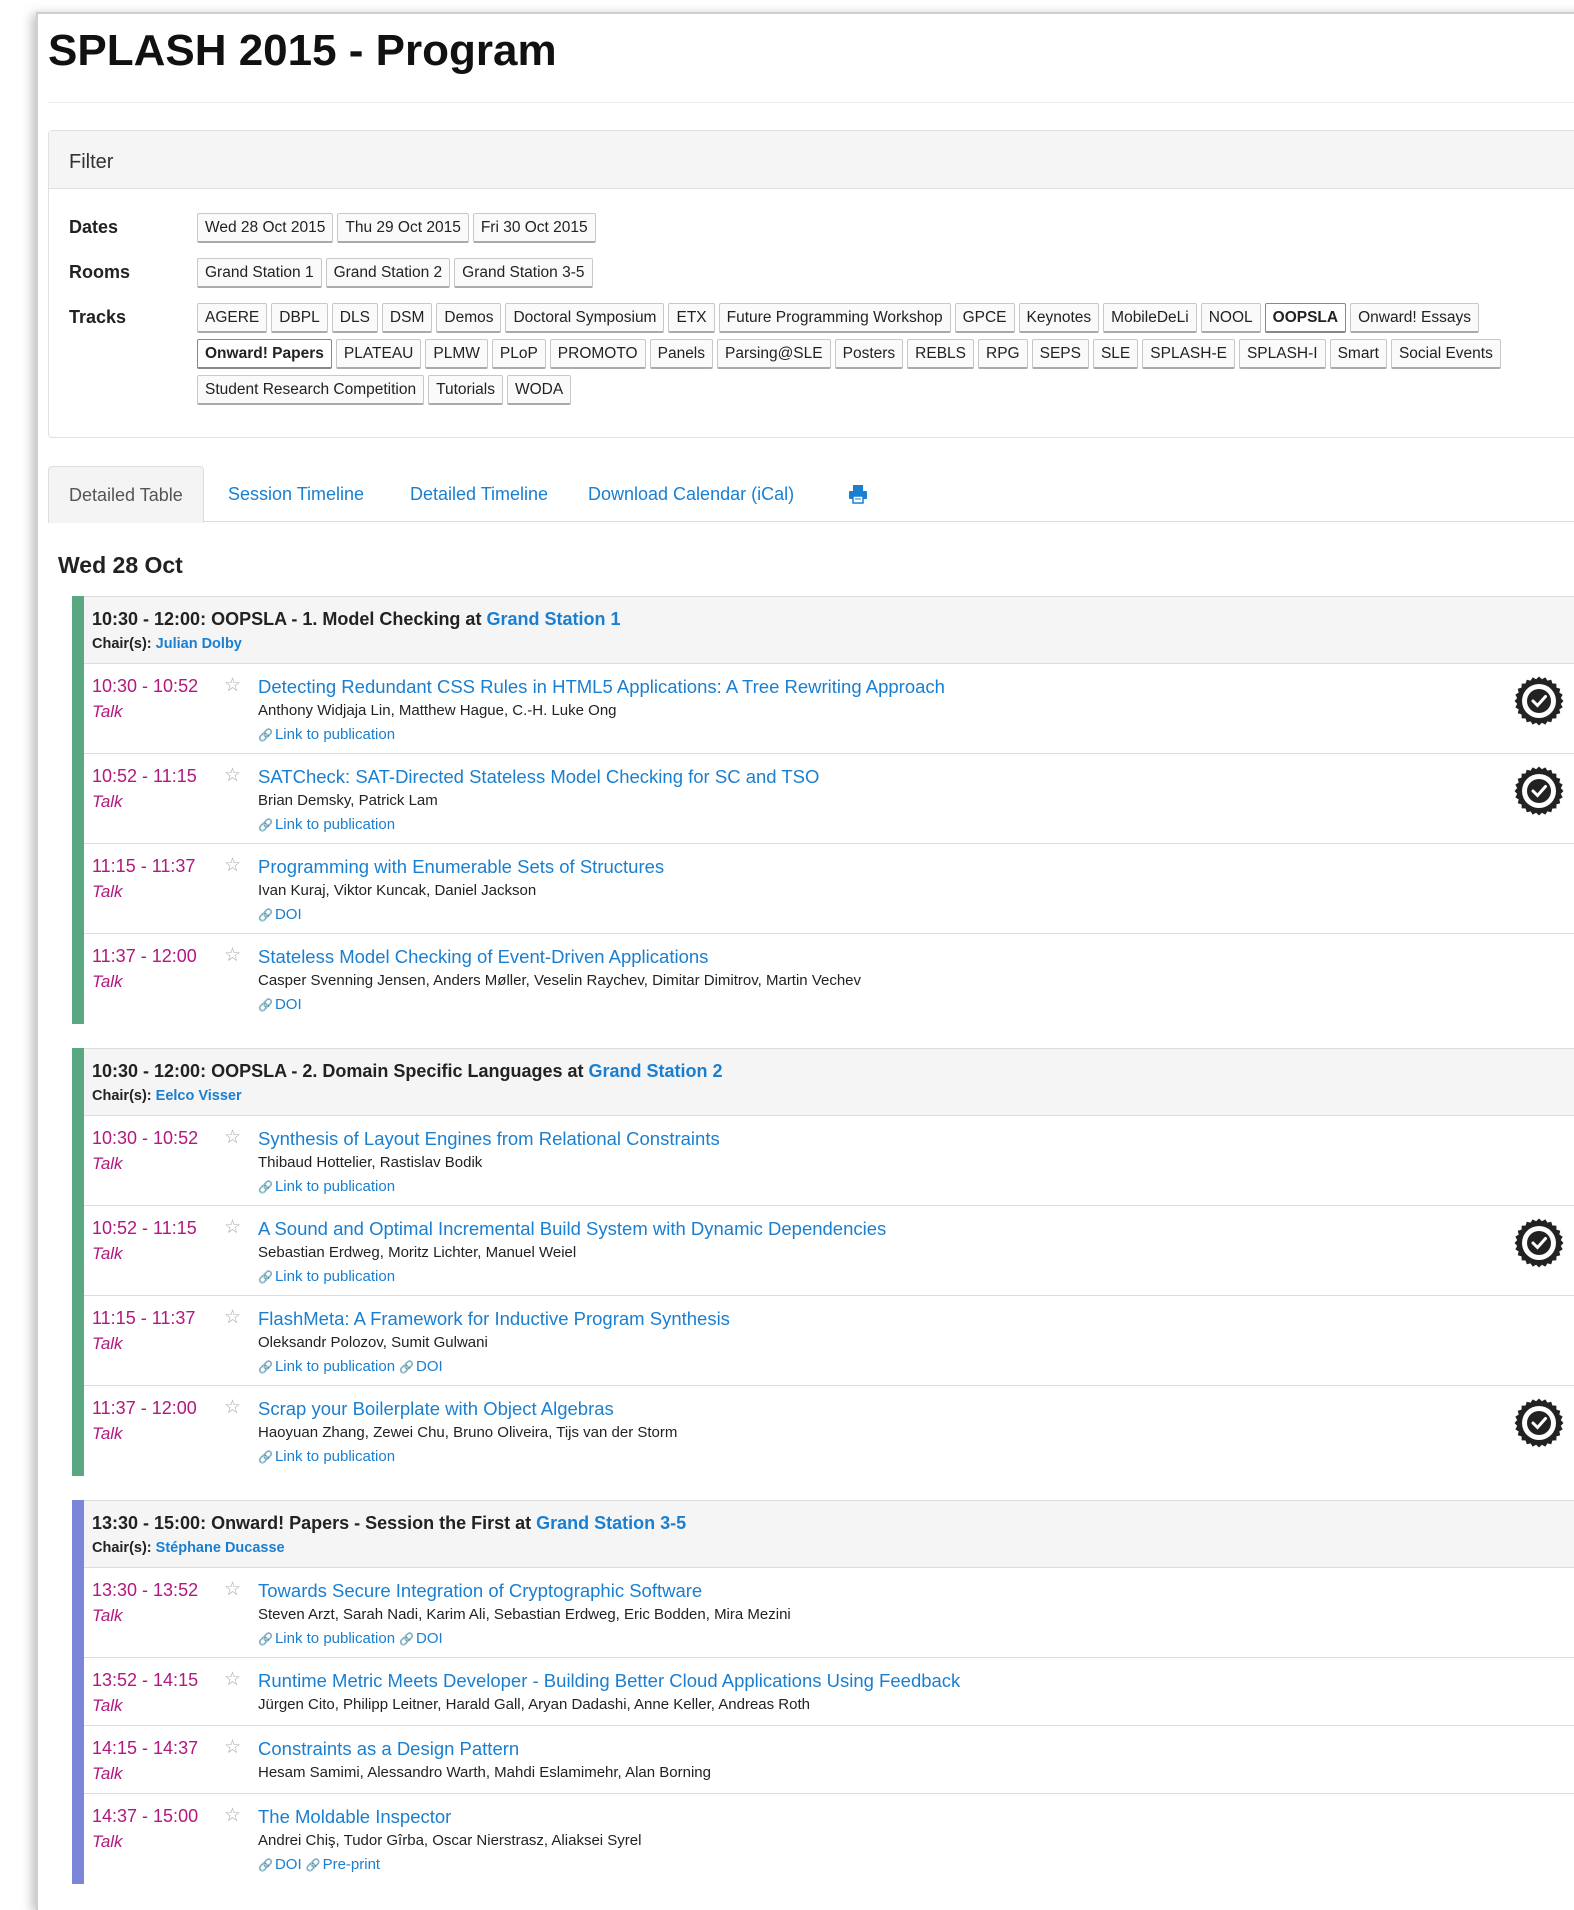 The image size is (1574, 1910). Describe the element at coordinates (479, 494) in the screenshot. I see `tab-detailed-timeline: Detailed Timeline` at that location.